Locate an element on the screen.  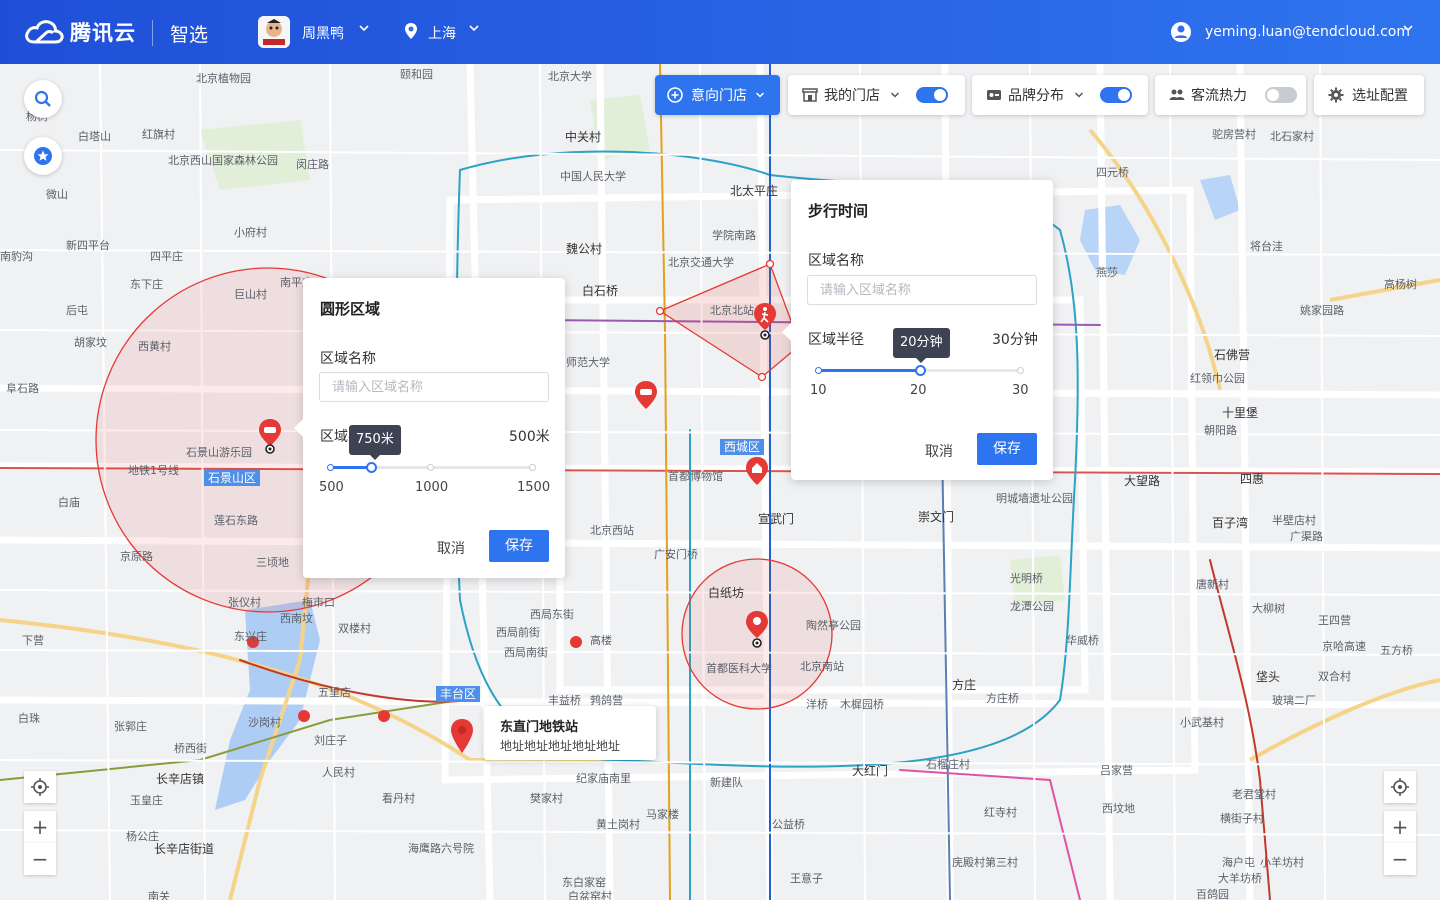
locate-button-right is located at coordinates (1400, 787).